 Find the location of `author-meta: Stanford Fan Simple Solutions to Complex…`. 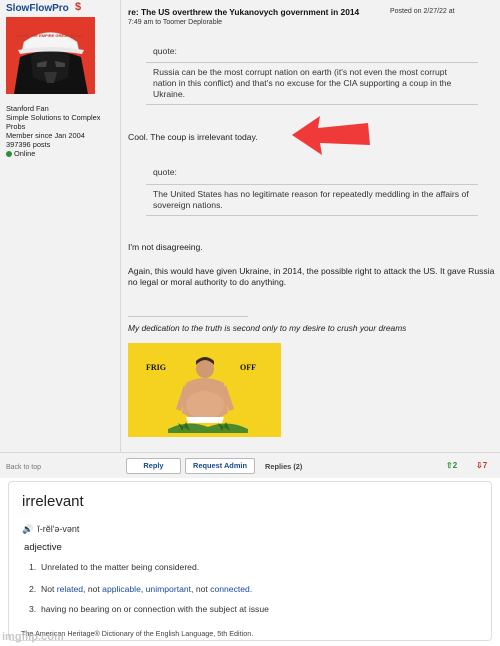

author-meta: Stanford Fan Simple Solutions to Complex… is located at coordinates (62, 131).